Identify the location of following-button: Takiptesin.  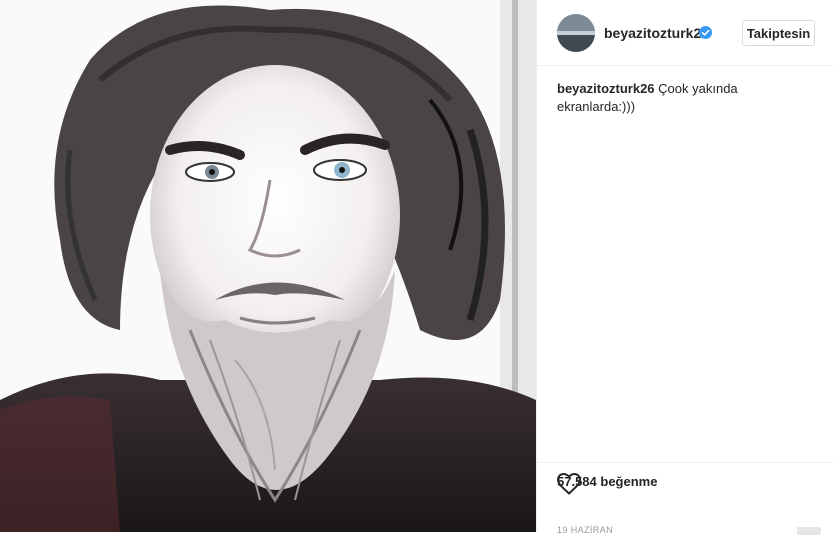
(778, 33).